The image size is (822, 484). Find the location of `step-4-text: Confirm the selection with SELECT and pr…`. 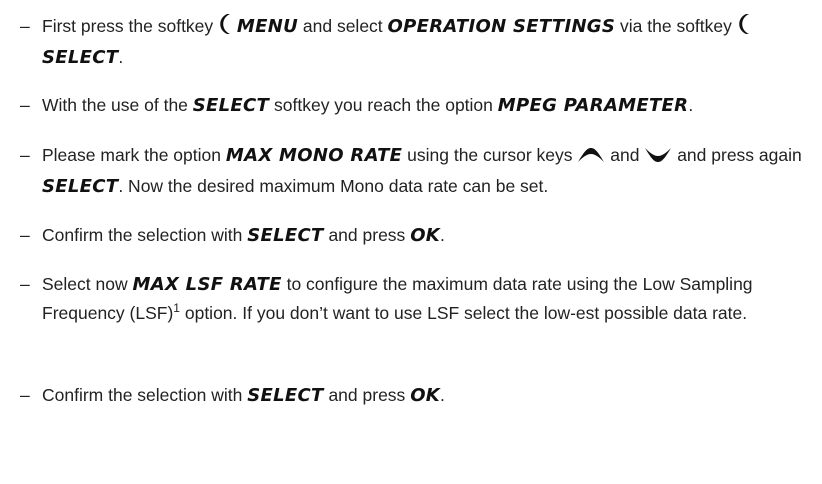

step-4-text: Confirm the selection with SELECT and pr… is located at coordinates (243, 235).